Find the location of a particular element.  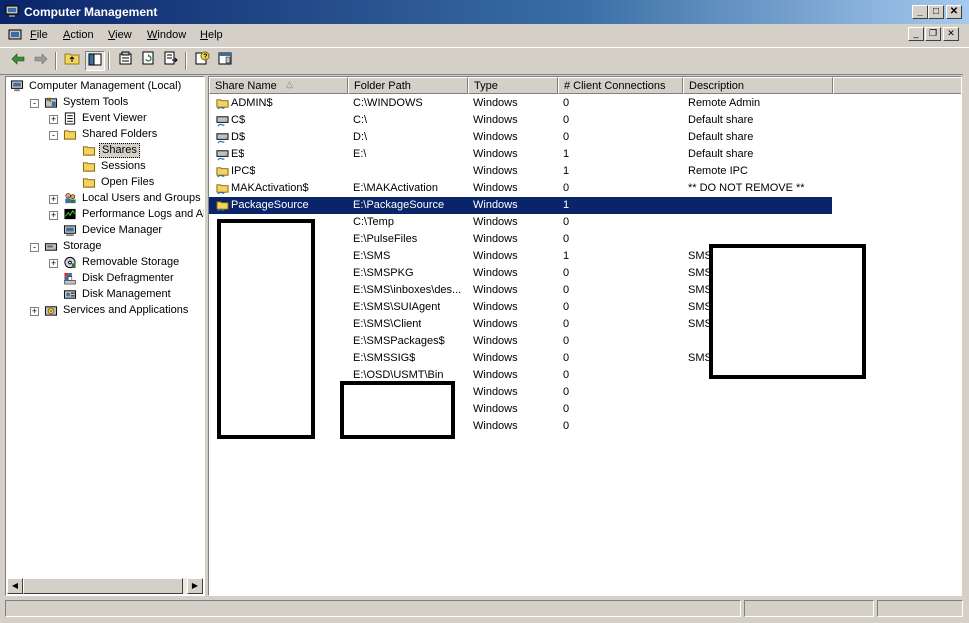

cell-description: Default share is located at coordinates (721, 154).